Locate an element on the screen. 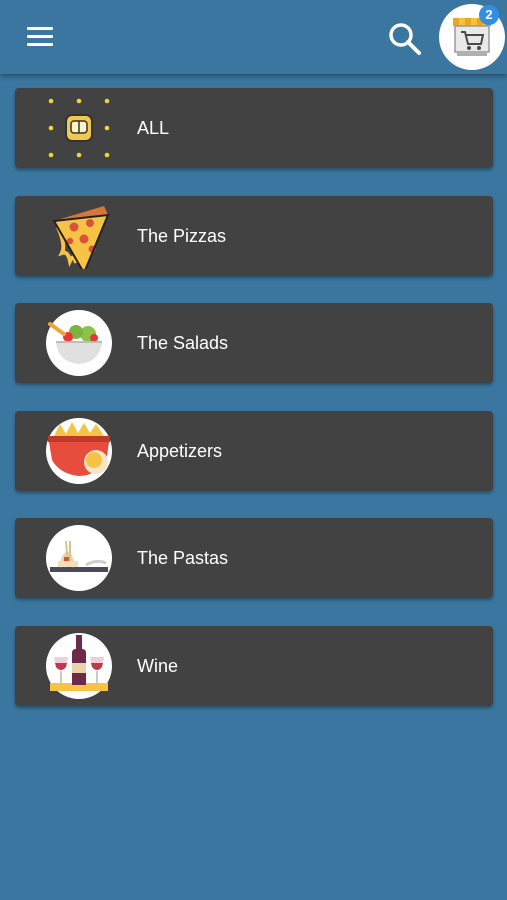  all-categories-icon is located at coordinates (79, 128).